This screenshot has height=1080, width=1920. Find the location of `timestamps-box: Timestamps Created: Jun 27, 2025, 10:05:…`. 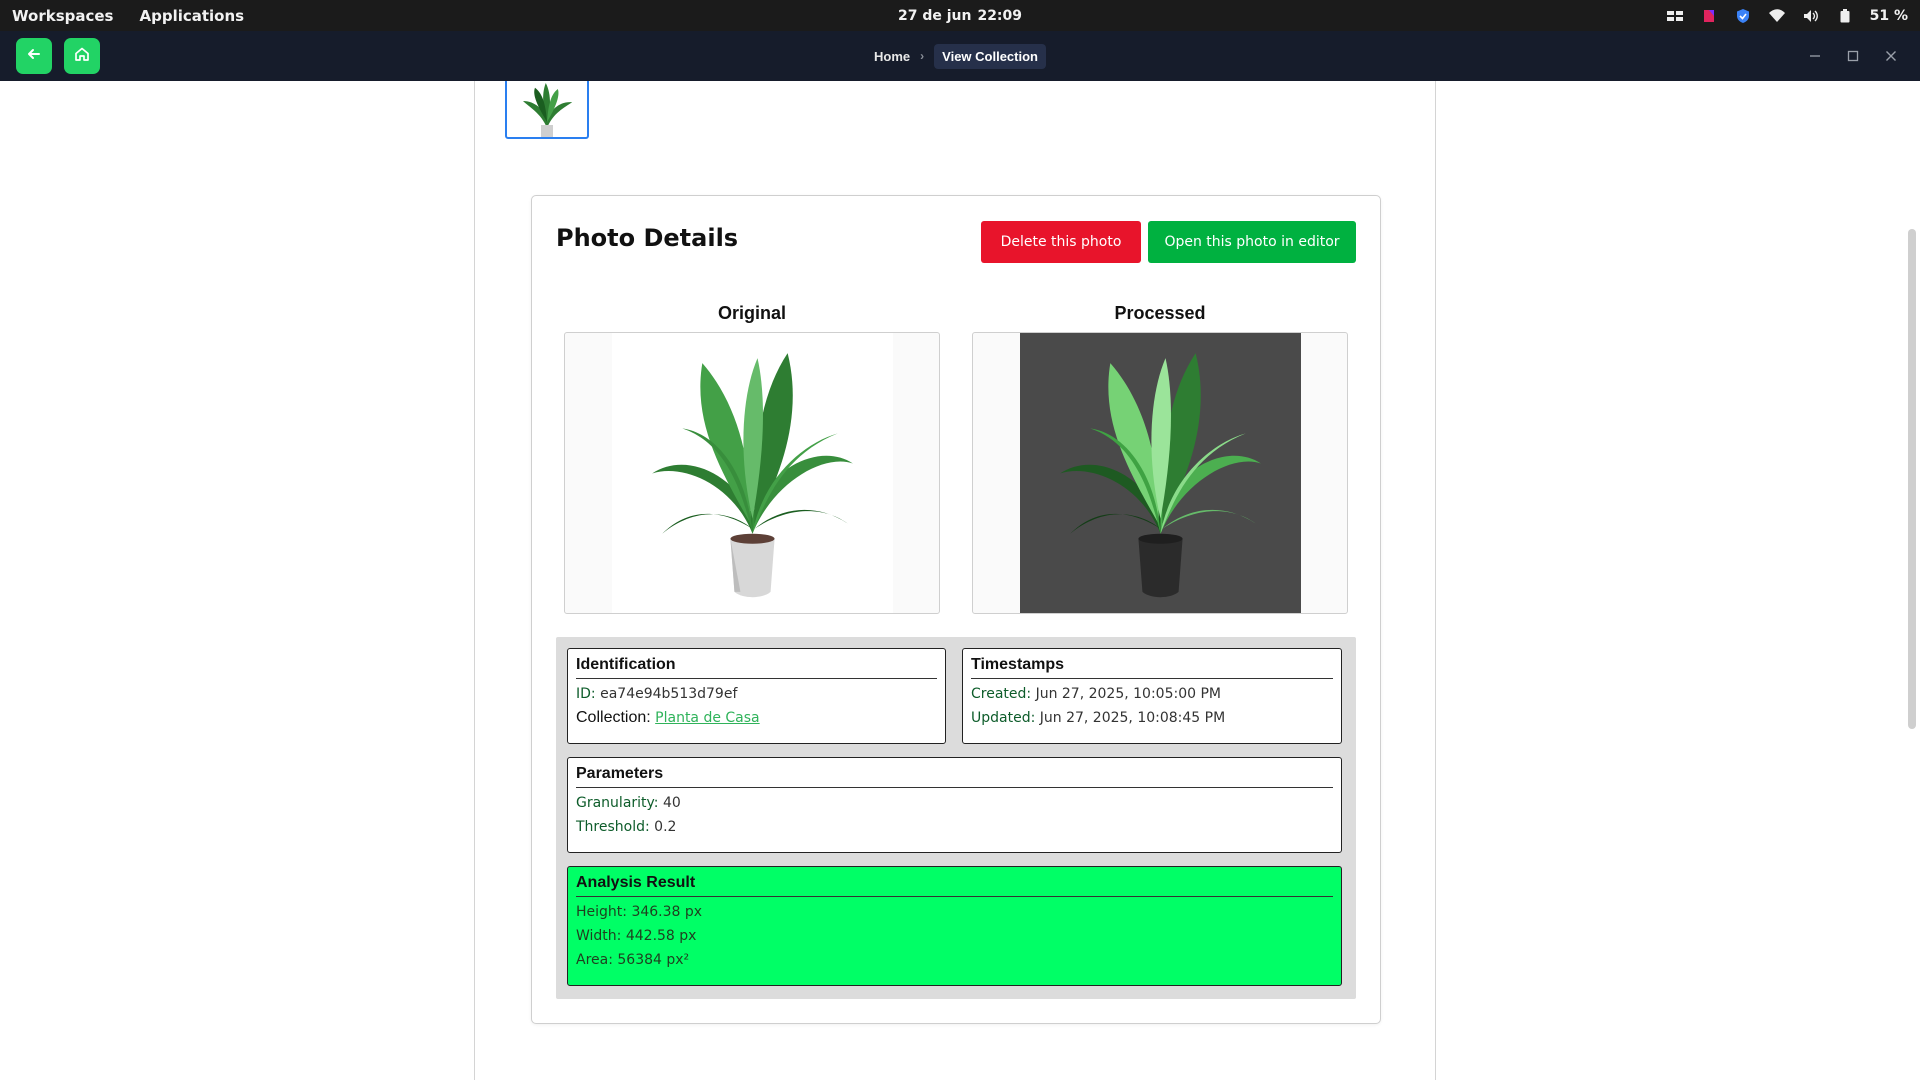

timestamps-box: Timestamps Created: Jun 27, 2025, 10:05:… is located at coordinates (1152, 696).